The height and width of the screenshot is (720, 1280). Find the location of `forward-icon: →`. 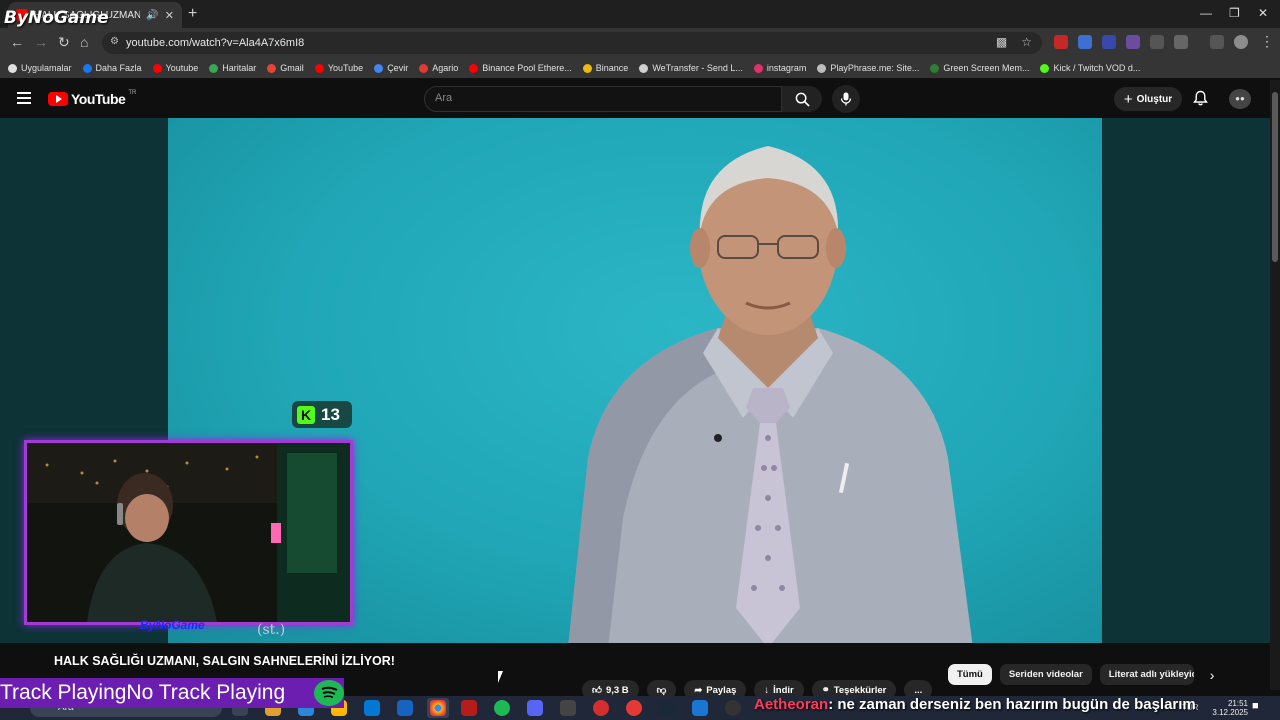

forward-icon: → is located at coordinates (41, 42).